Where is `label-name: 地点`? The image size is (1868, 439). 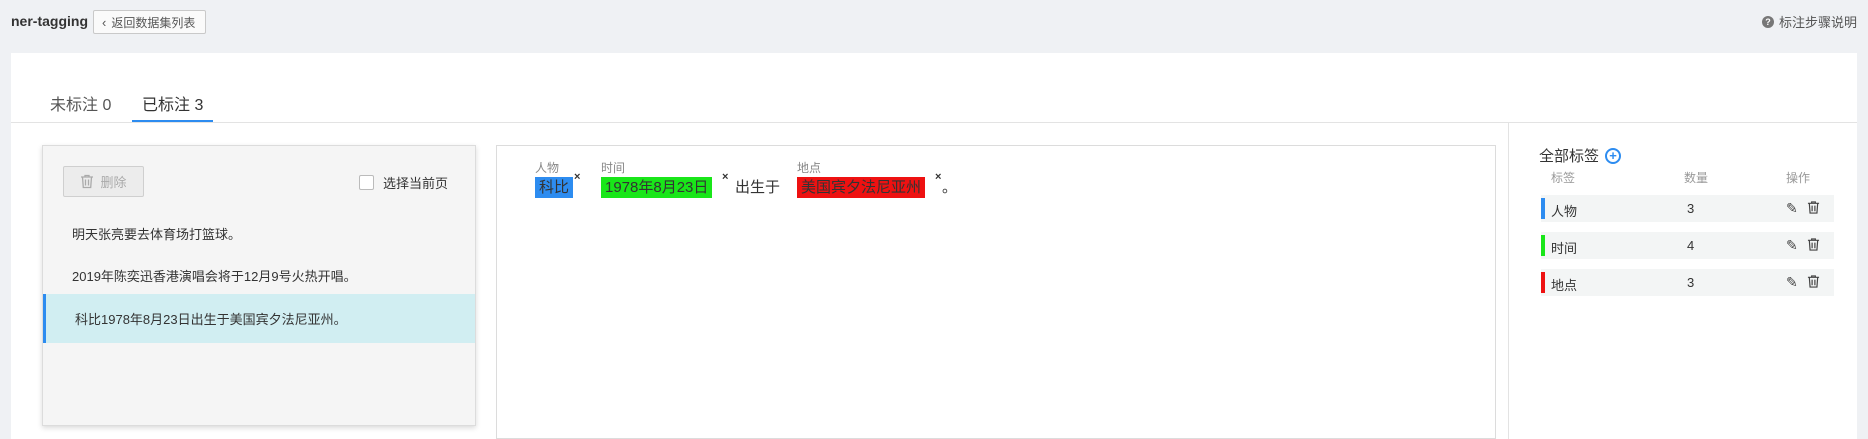
label-name: 地点 is located at coordinates (1564, 285).